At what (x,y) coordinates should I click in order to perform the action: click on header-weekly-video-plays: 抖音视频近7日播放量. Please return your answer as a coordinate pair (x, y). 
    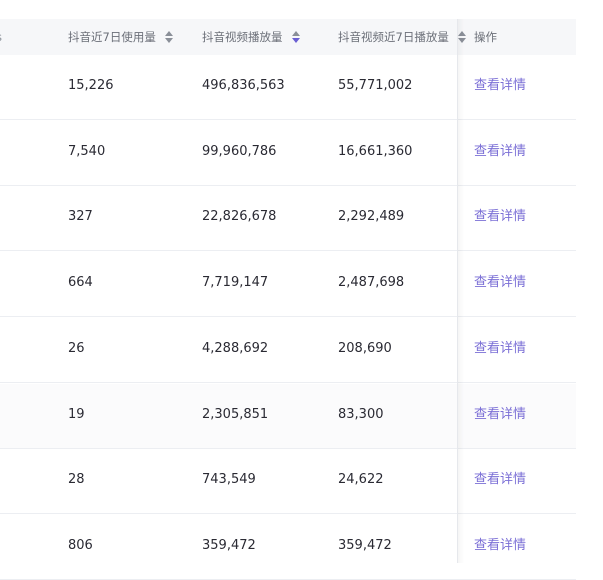
    Looking at the image, I should click on (402, 37).